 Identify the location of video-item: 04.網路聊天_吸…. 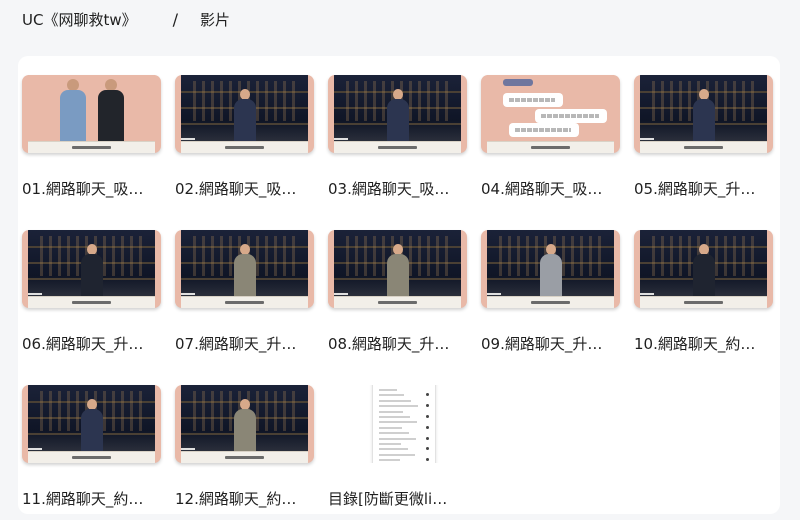
(553, 152).